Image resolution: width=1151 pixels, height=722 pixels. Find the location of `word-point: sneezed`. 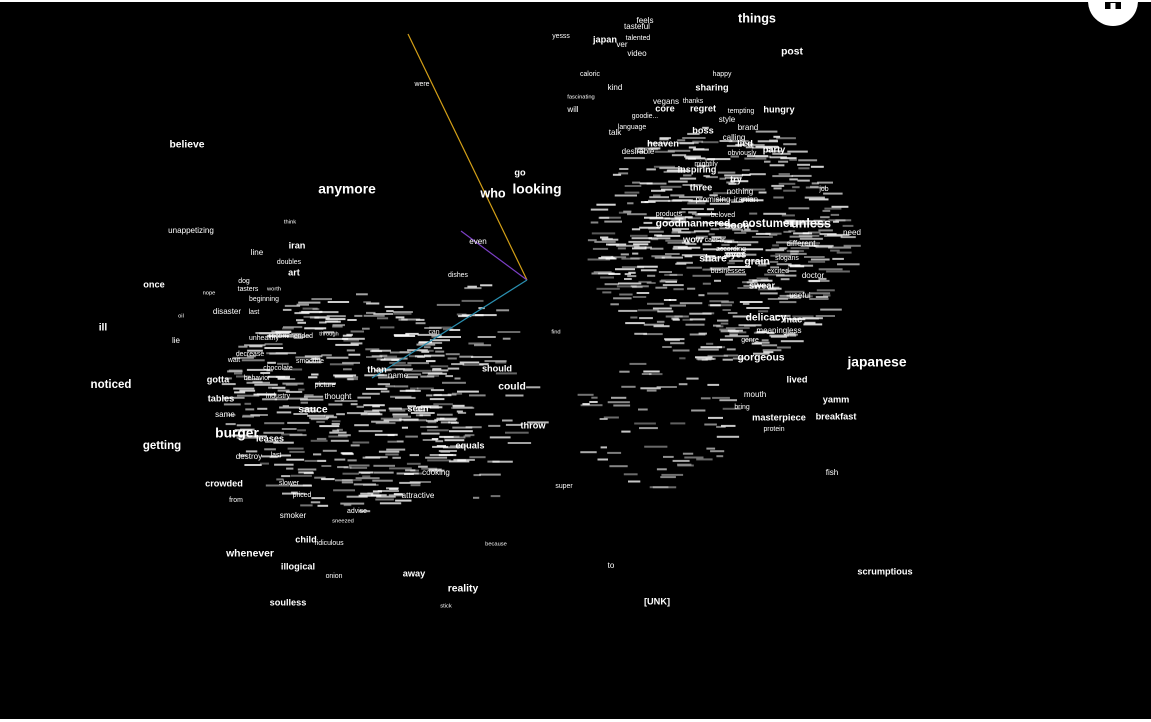

word-point: sneezed is located at coordinates (343, 522).